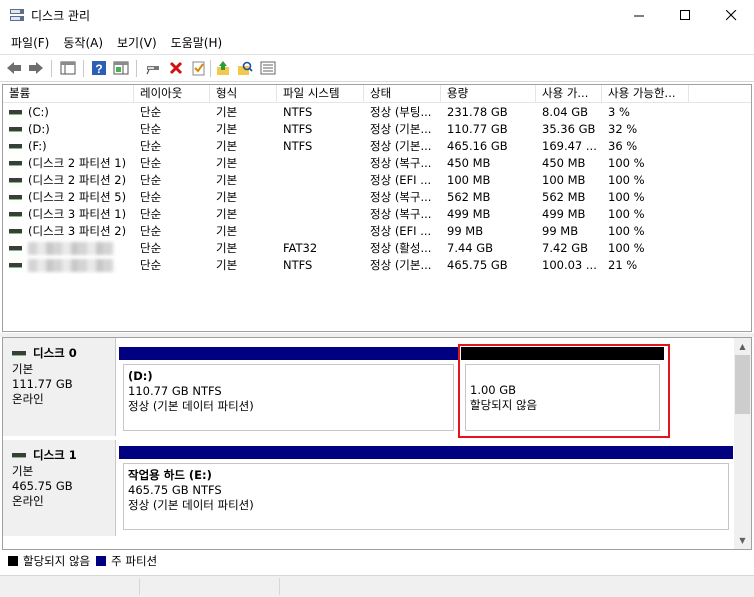  Describe the element at coordinates (83, 42) in the screenshot. I see `menu-action: 동작(A)` at that location.